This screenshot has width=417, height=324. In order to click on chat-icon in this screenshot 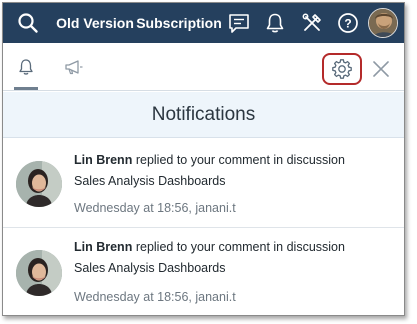, I will do `click(239, 23)`.